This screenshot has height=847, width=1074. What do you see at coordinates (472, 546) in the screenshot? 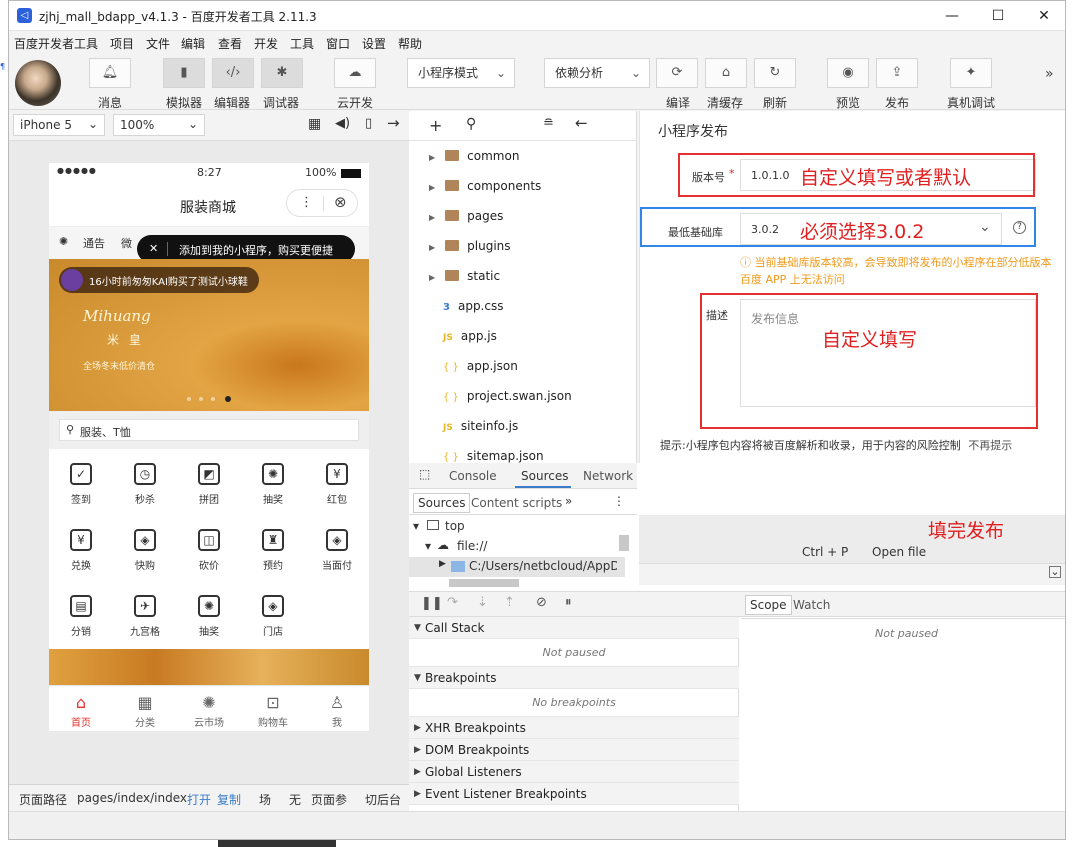
I see `tree-file: file://` at bounding box center [472, 546].